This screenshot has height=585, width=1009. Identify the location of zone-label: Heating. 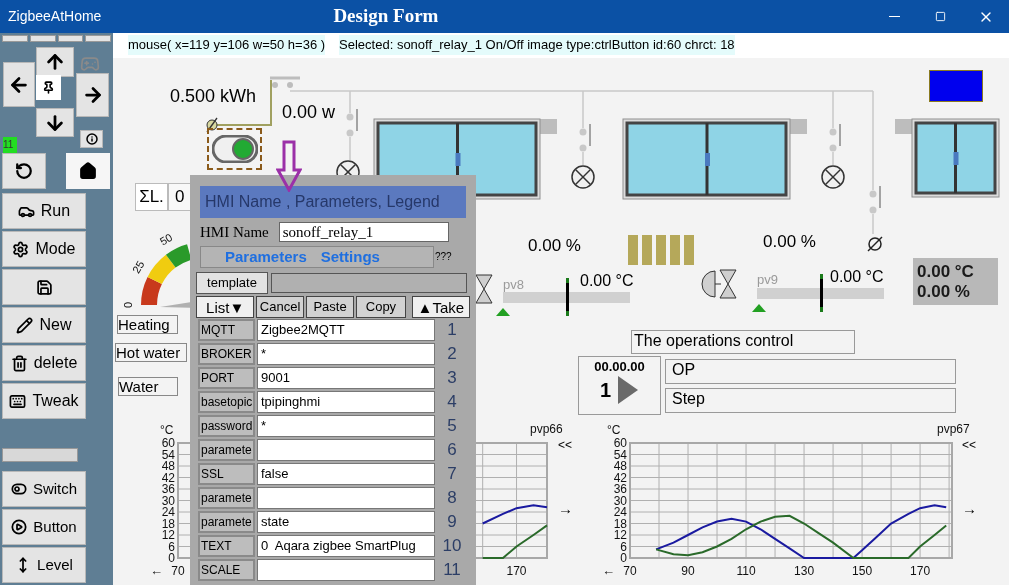
(147, 324).